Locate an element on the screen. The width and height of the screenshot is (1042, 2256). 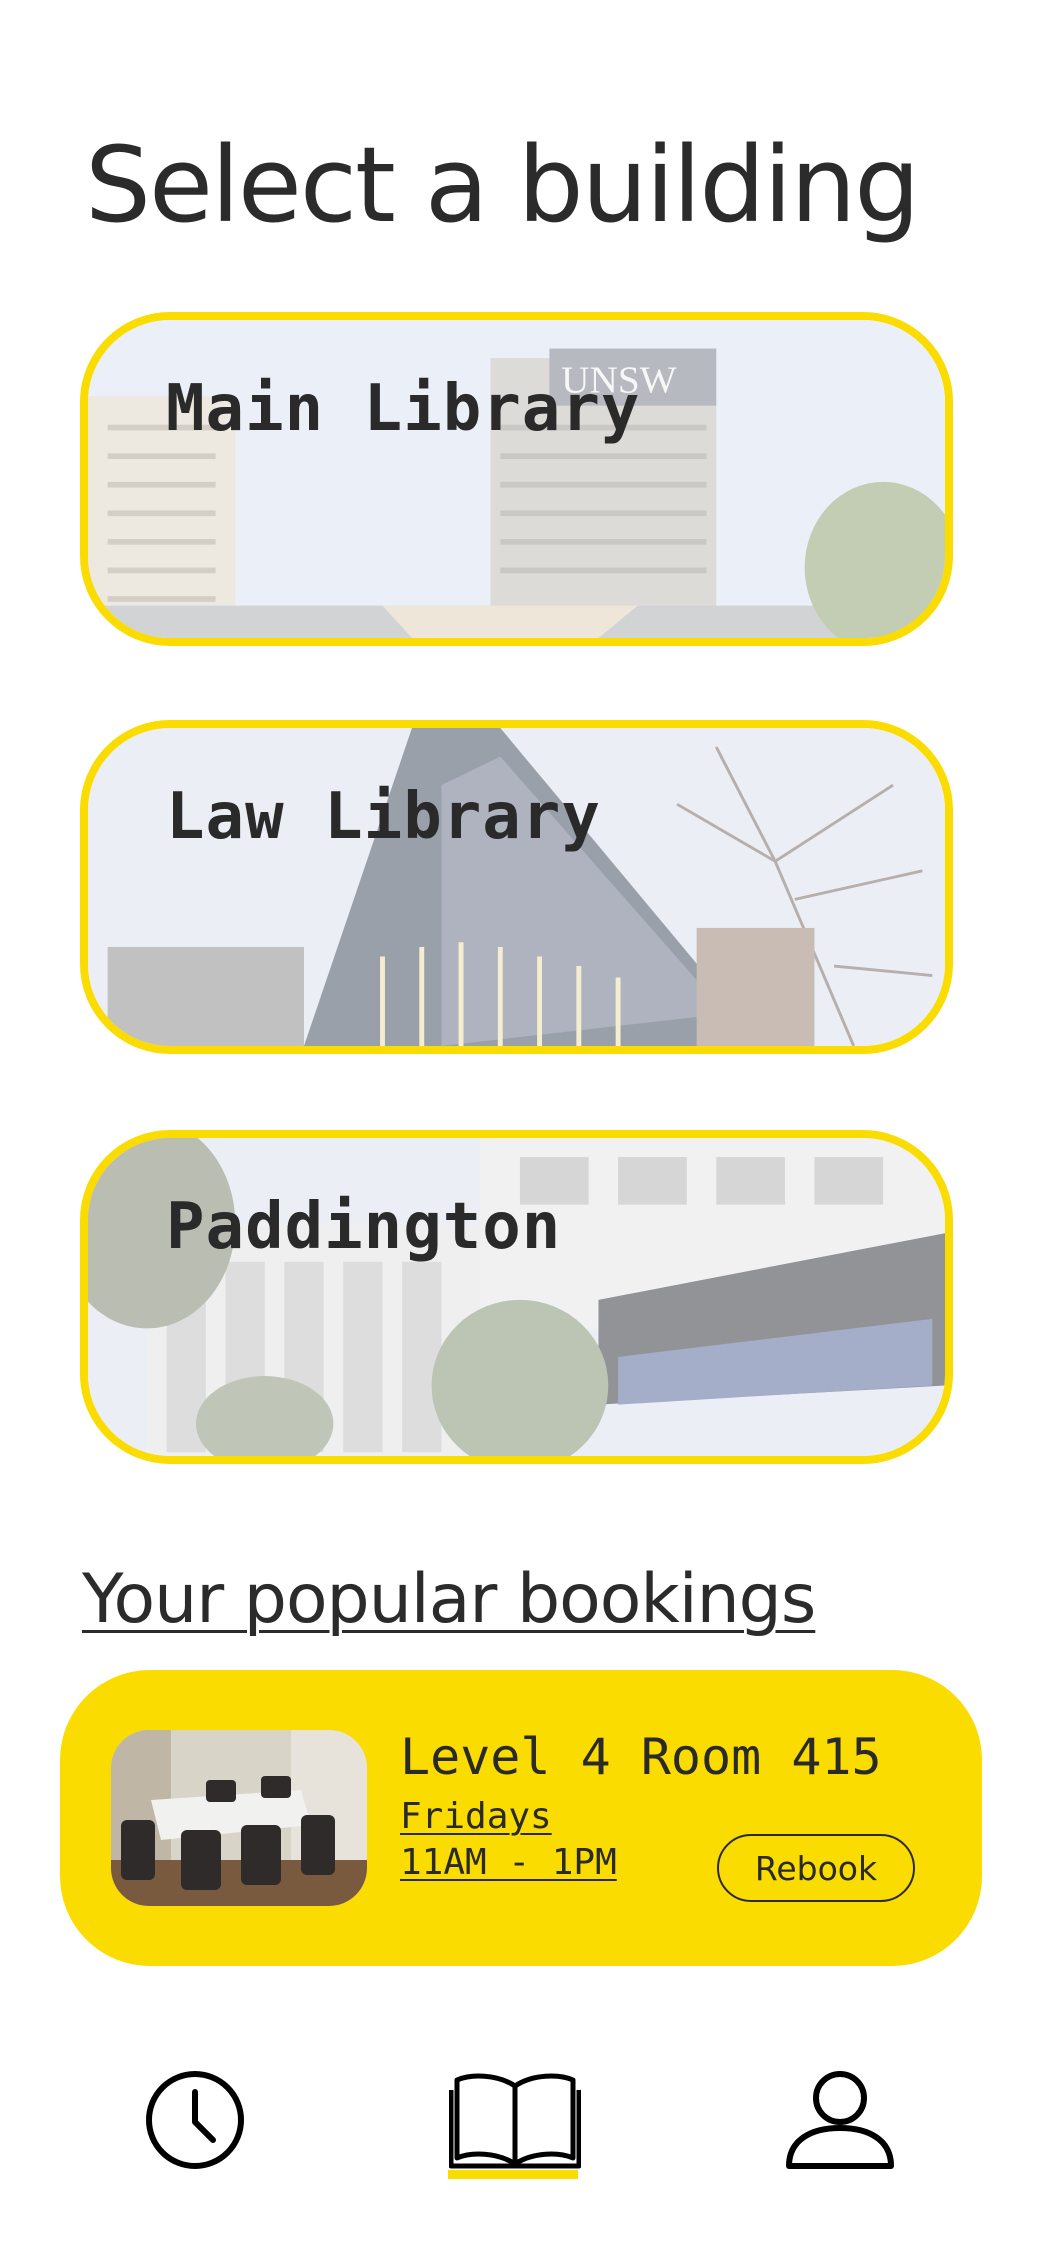
building-name: Law Library is located at coordinates (383, 817).